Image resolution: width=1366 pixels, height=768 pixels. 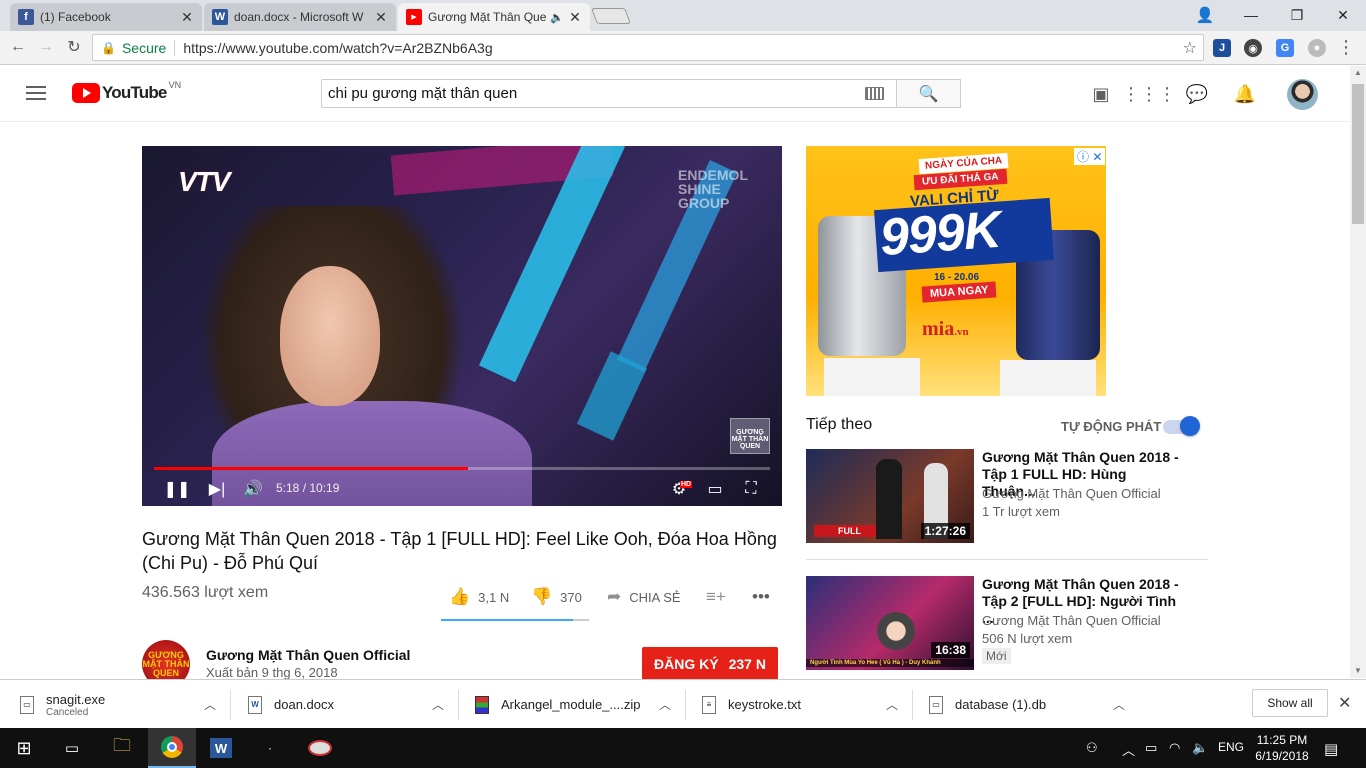 I want to click on audio-playing-icon: 🔈, so click(x=557, y=17).